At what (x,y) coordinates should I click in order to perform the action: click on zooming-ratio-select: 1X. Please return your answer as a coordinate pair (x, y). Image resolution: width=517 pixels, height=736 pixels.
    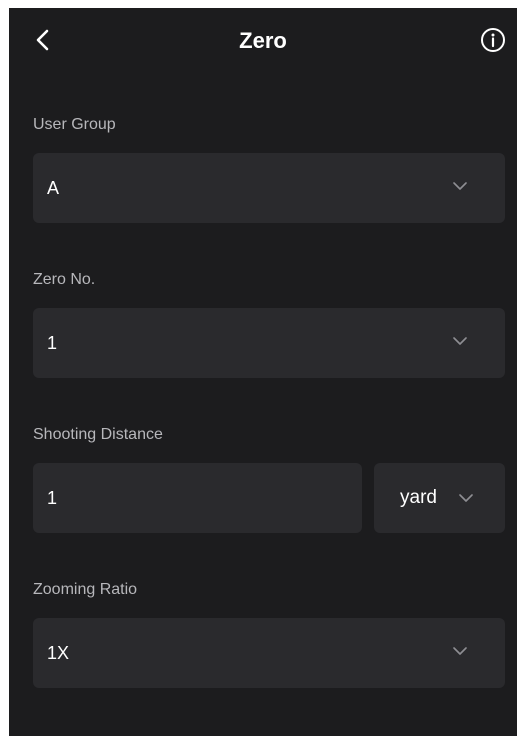
    Looking at the image, I should click on (269, 653).